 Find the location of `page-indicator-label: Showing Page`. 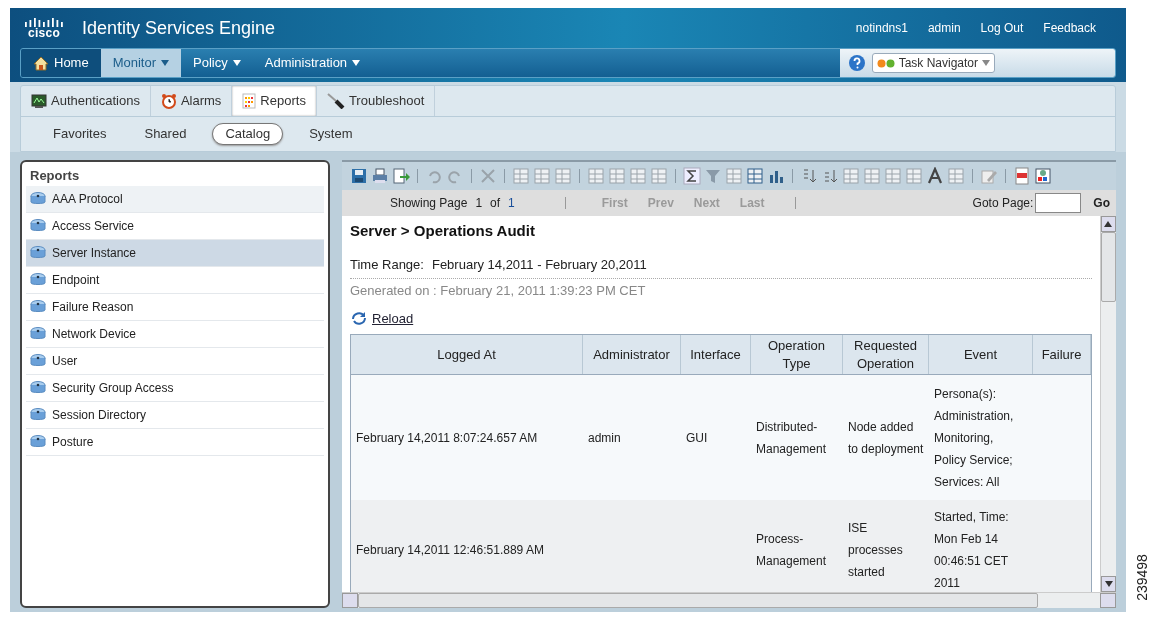

page-indicator-label: Showing Page is located at coordinates (429, 203).